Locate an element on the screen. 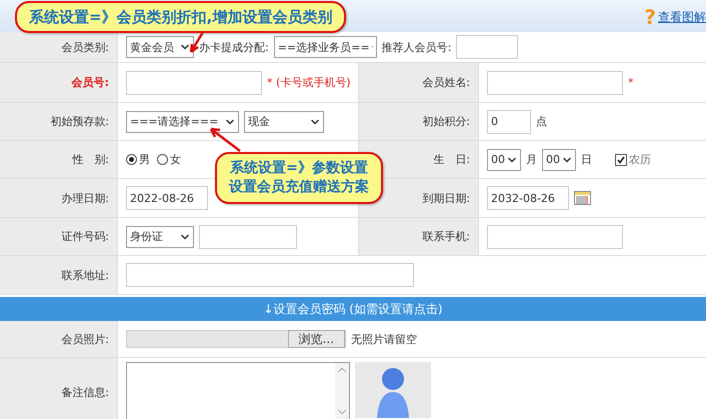 The image size is (706, 419). field-label: 证件号码: is located at coordinates (58, 236).